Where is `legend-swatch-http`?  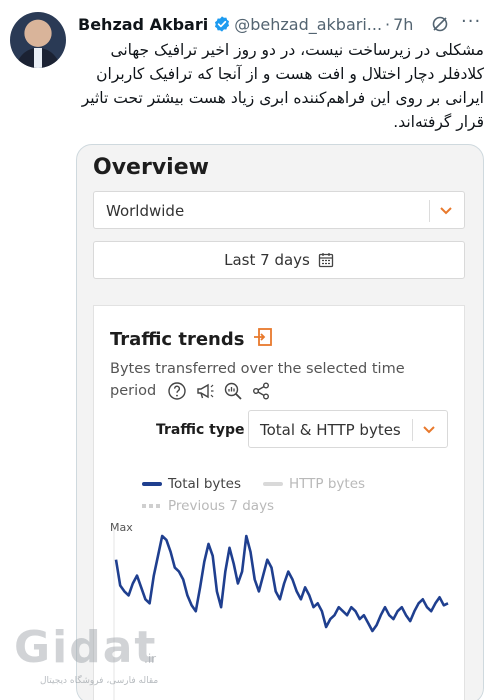 legend-swatch-http is located at coordinates (273, 484).